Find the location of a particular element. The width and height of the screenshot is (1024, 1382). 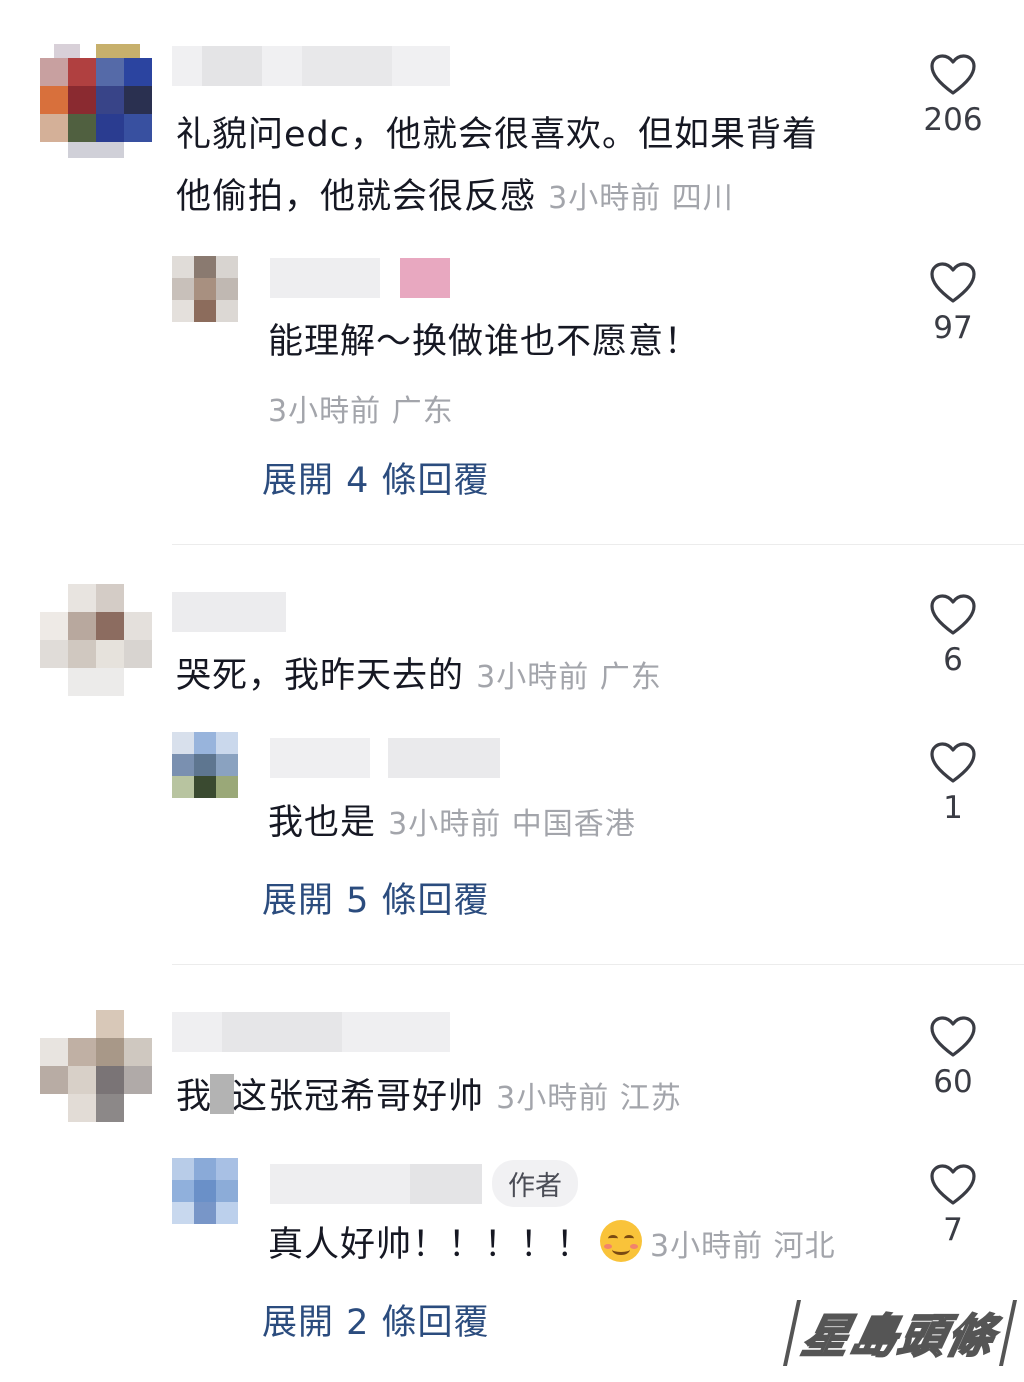

reply-text: 能理解～换做谁也不愿意！ is located at coordinates (484, 342).